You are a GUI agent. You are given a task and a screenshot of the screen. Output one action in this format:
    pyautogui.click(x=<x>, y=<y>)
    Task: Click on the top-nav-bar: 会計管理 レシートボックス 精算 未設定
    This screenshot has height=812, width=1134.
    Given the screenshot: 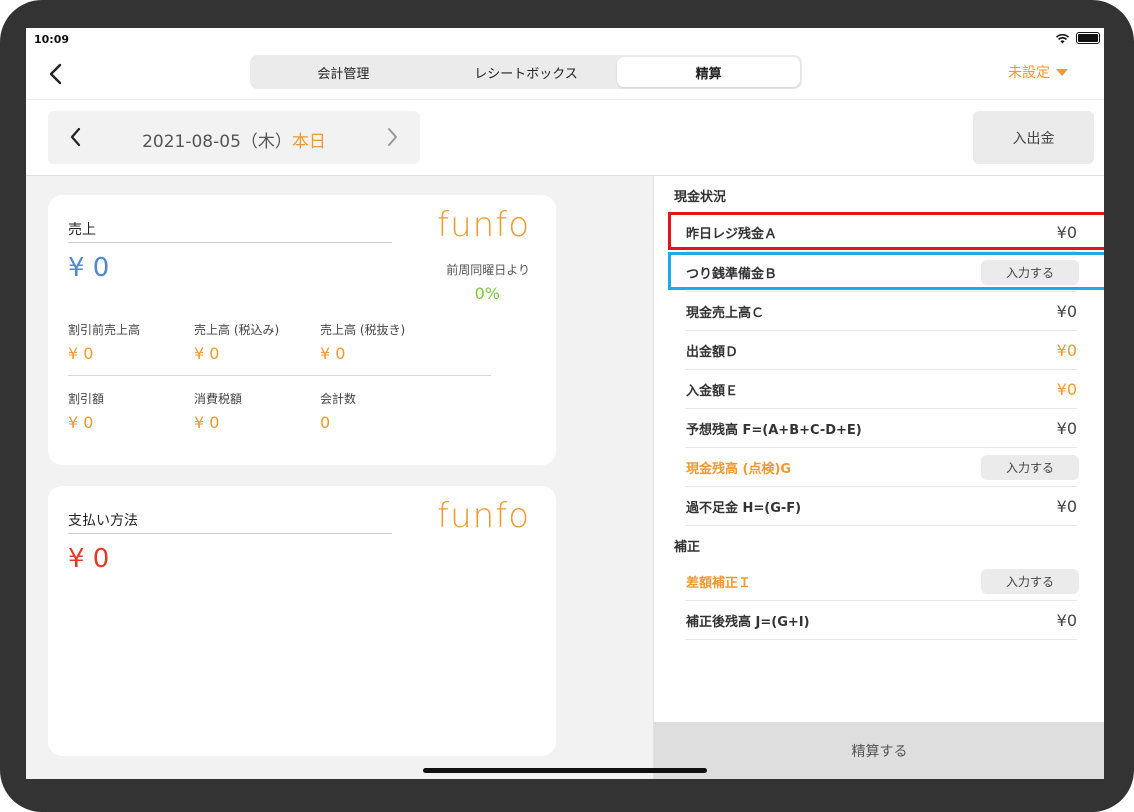 What is the action you would take?
    pyautogui.click(x=565, y=75)
    